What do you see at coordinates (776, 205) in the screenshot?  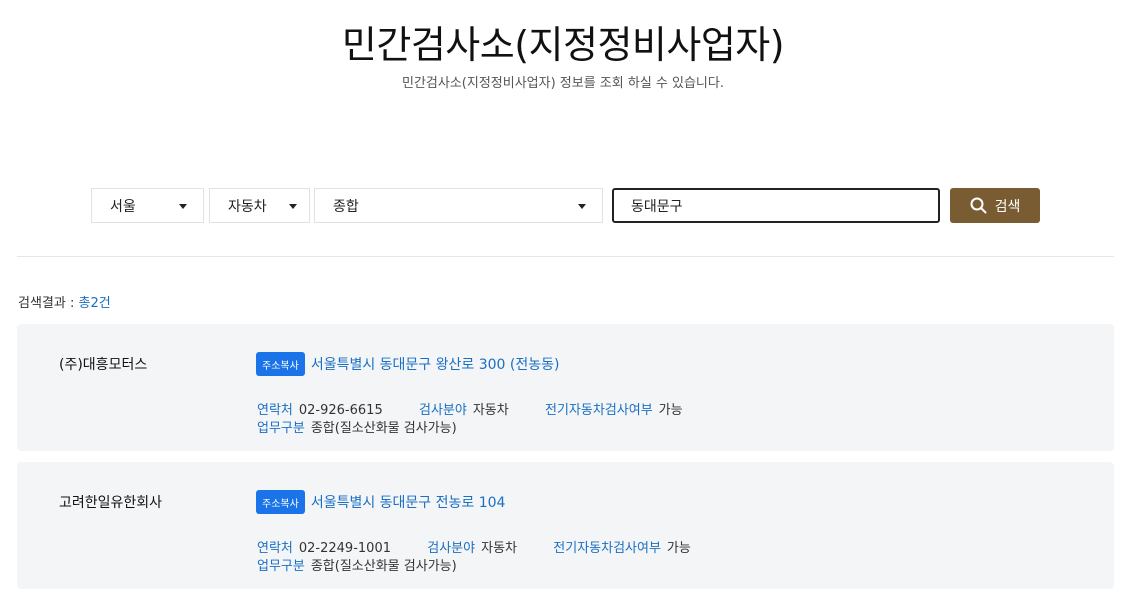 I see `keyword-search-input` at bounding box center [776, 205].